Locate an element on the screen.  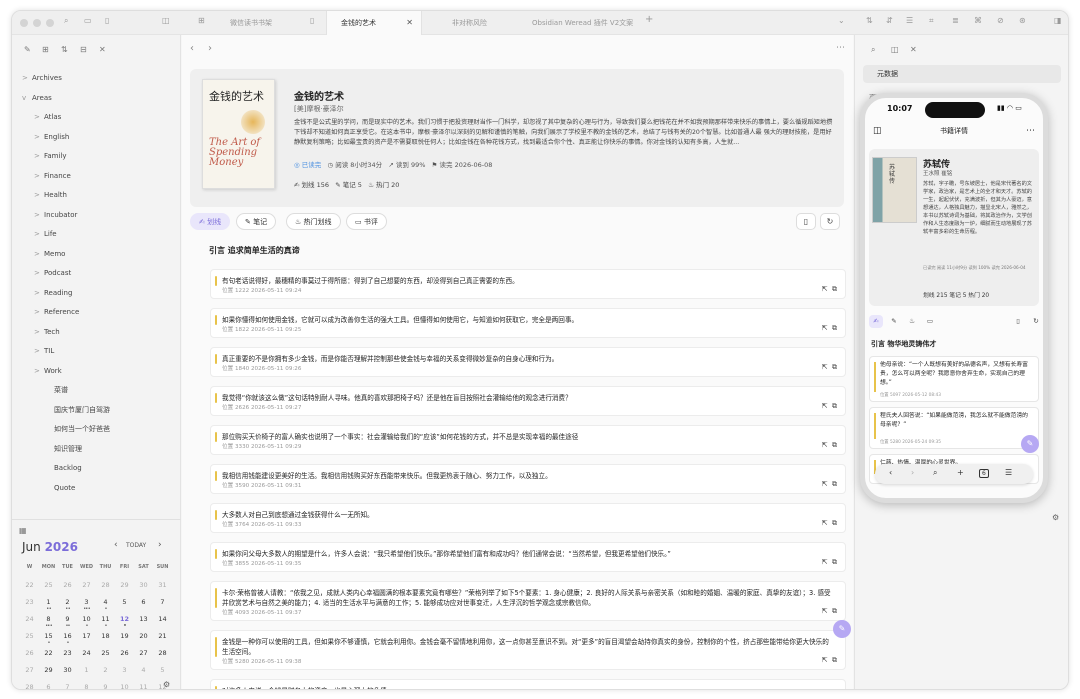
chevron-down-icon: ⌄ is located at coordinates (841, 20).